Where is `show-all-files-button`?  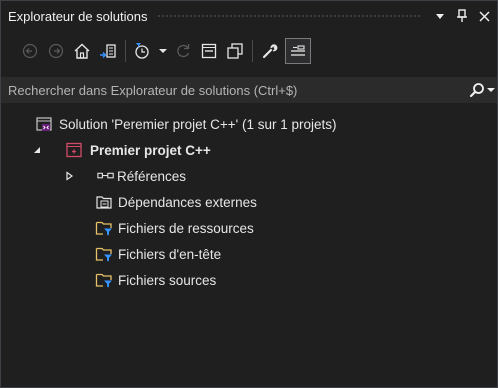 show-all-files-button is located at coordinates (235, 51).